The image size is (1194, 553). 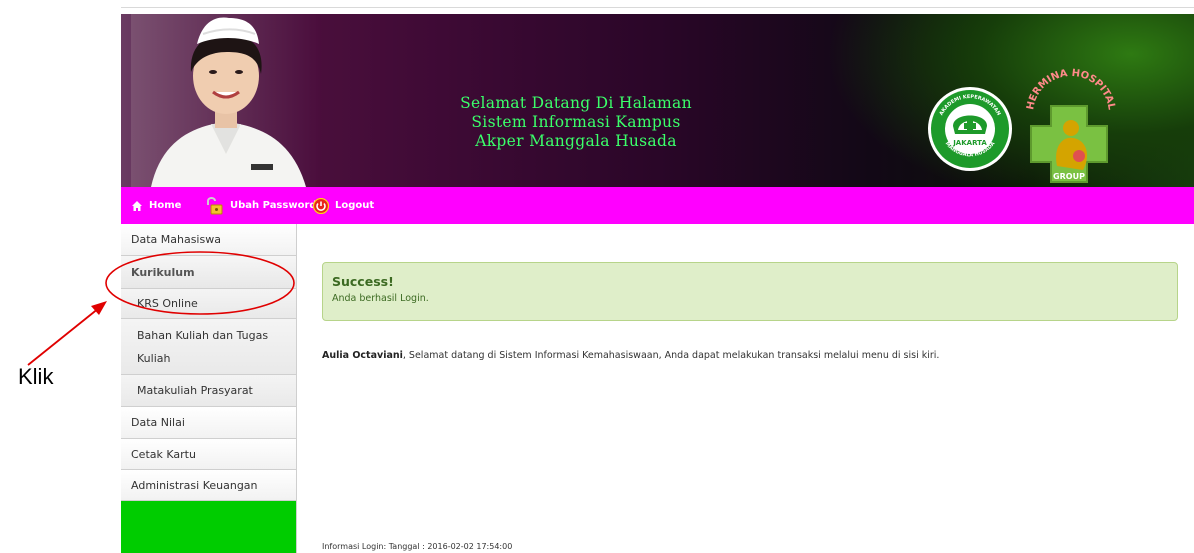 I want to click on padlock-icon, so click(x=215, y=205).